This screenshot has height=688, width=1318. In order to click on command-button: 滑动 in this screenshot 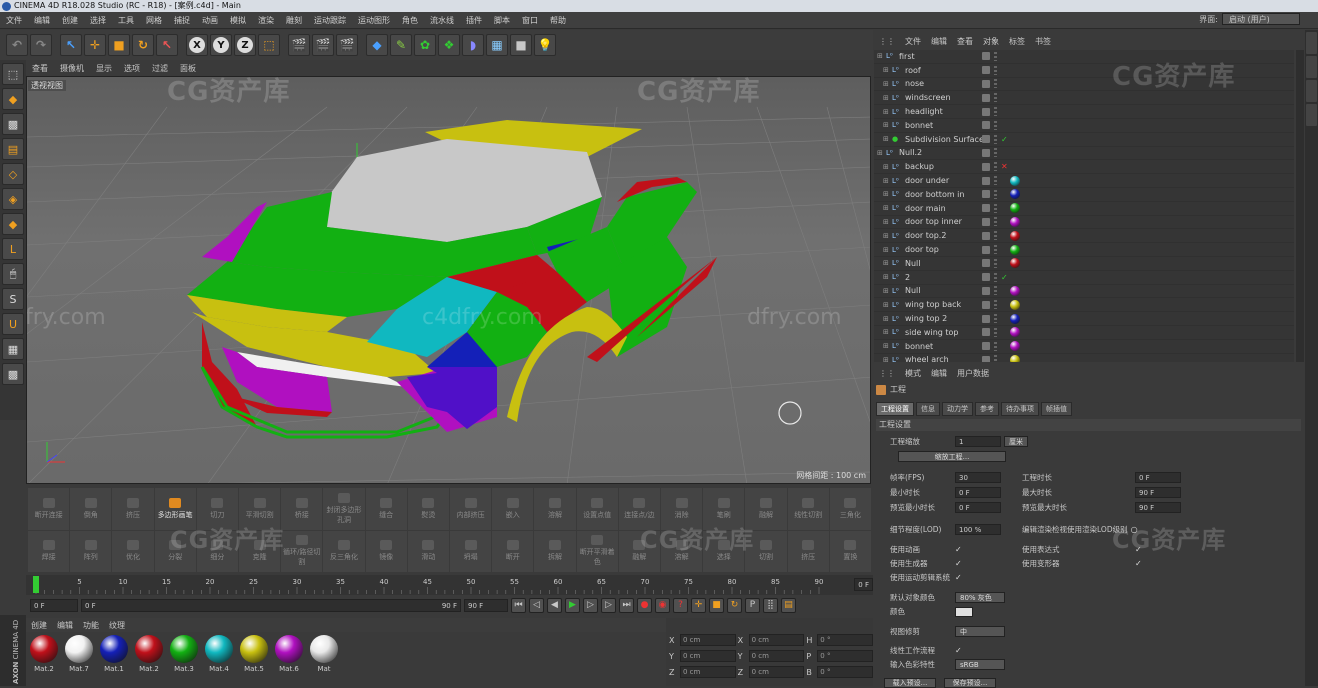, I will do `click(428, 551)`.